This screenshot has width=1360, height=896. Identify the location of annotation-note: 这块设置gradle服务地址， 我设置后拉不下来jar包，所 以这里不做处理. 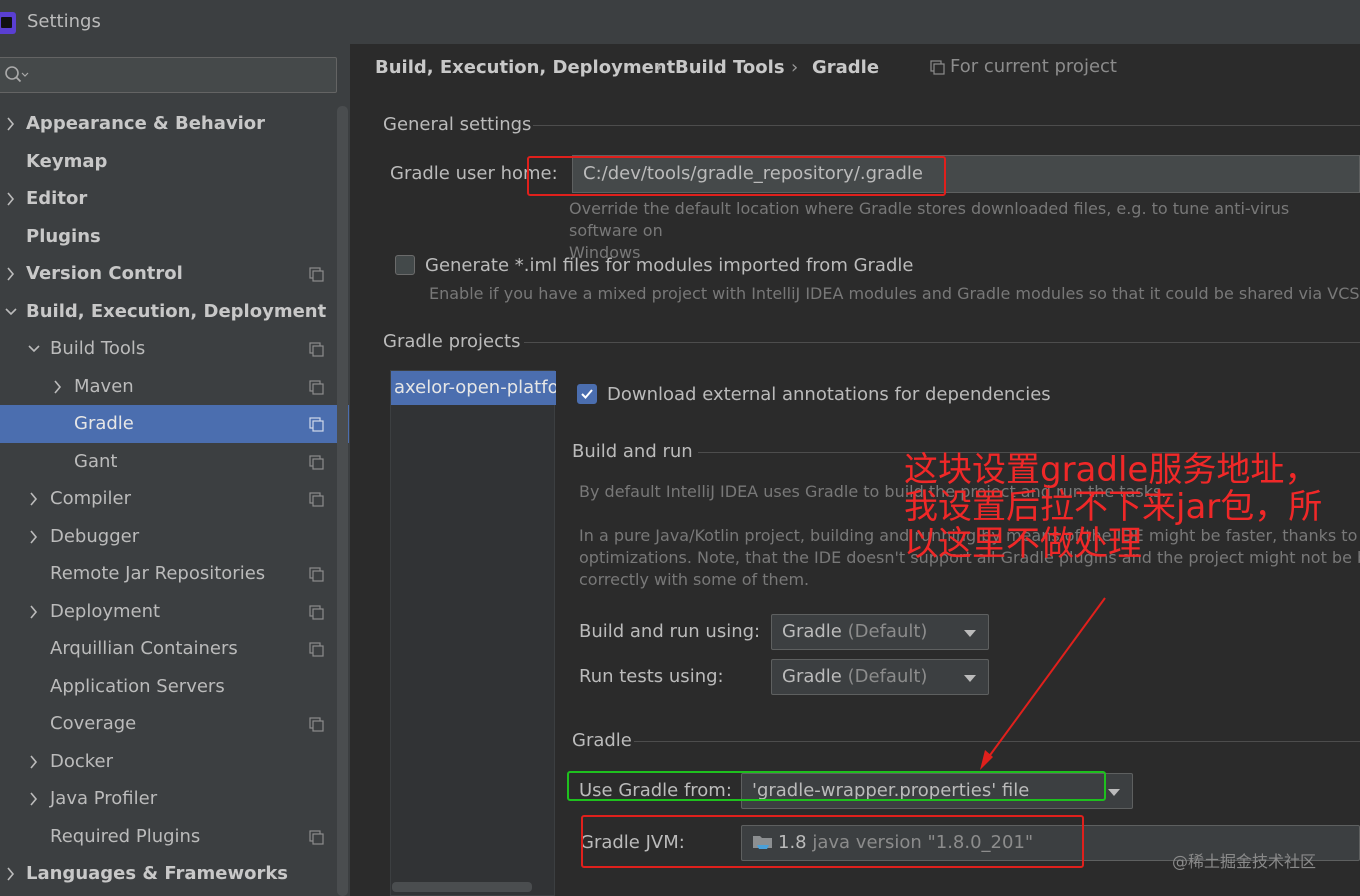
(1129, 507).